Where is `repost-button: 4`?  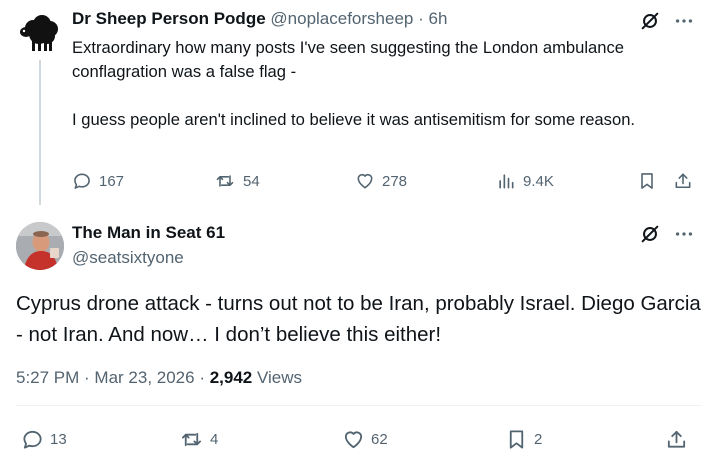 repost-button: 4 is located at coordinates (198, 439).